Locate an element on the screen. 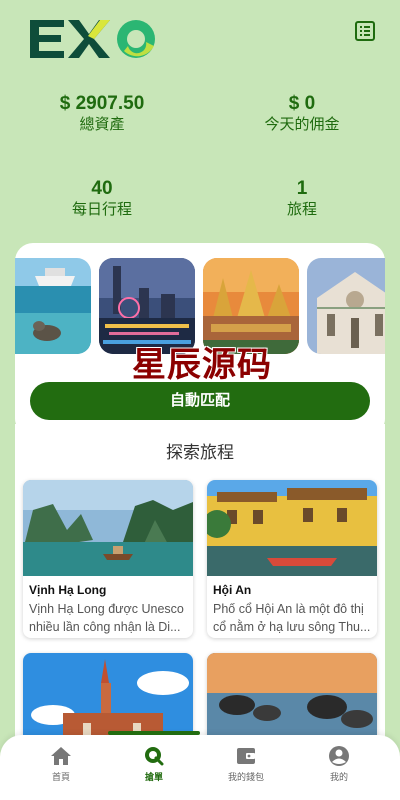 The image size is (400, 800). stat-label: 旅程 is located at coordinates (301, 209).